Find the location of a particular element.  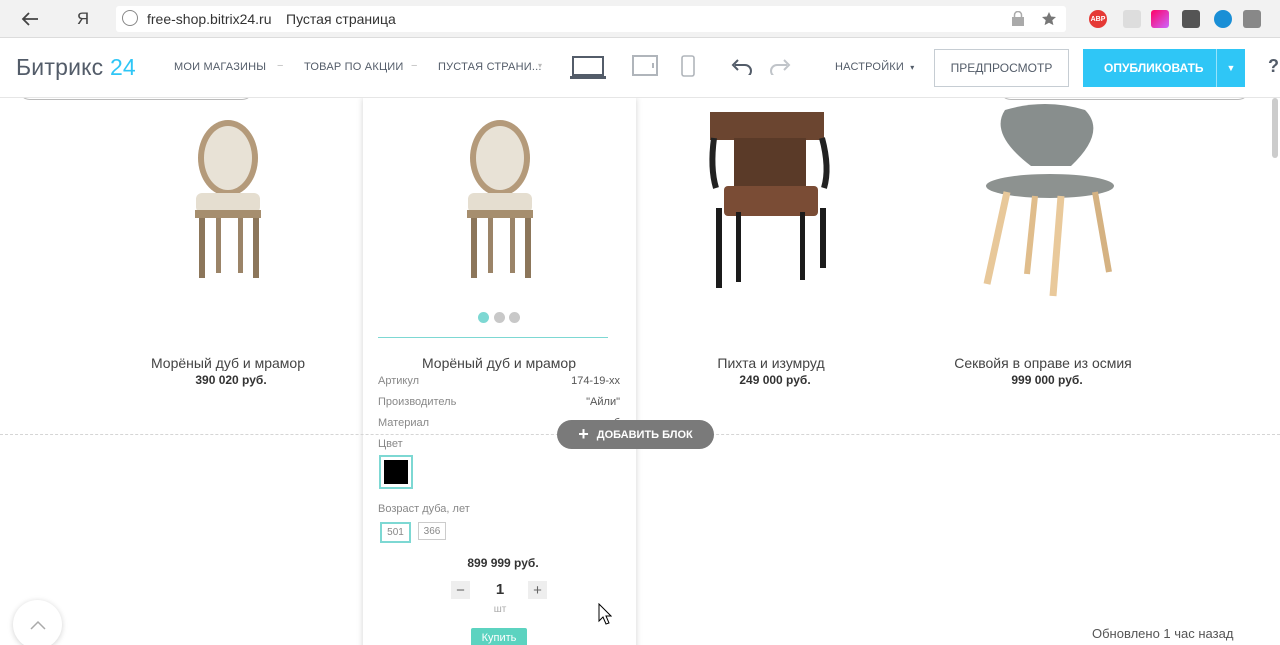

plus-icon: + is located at coordinates (583, 434).